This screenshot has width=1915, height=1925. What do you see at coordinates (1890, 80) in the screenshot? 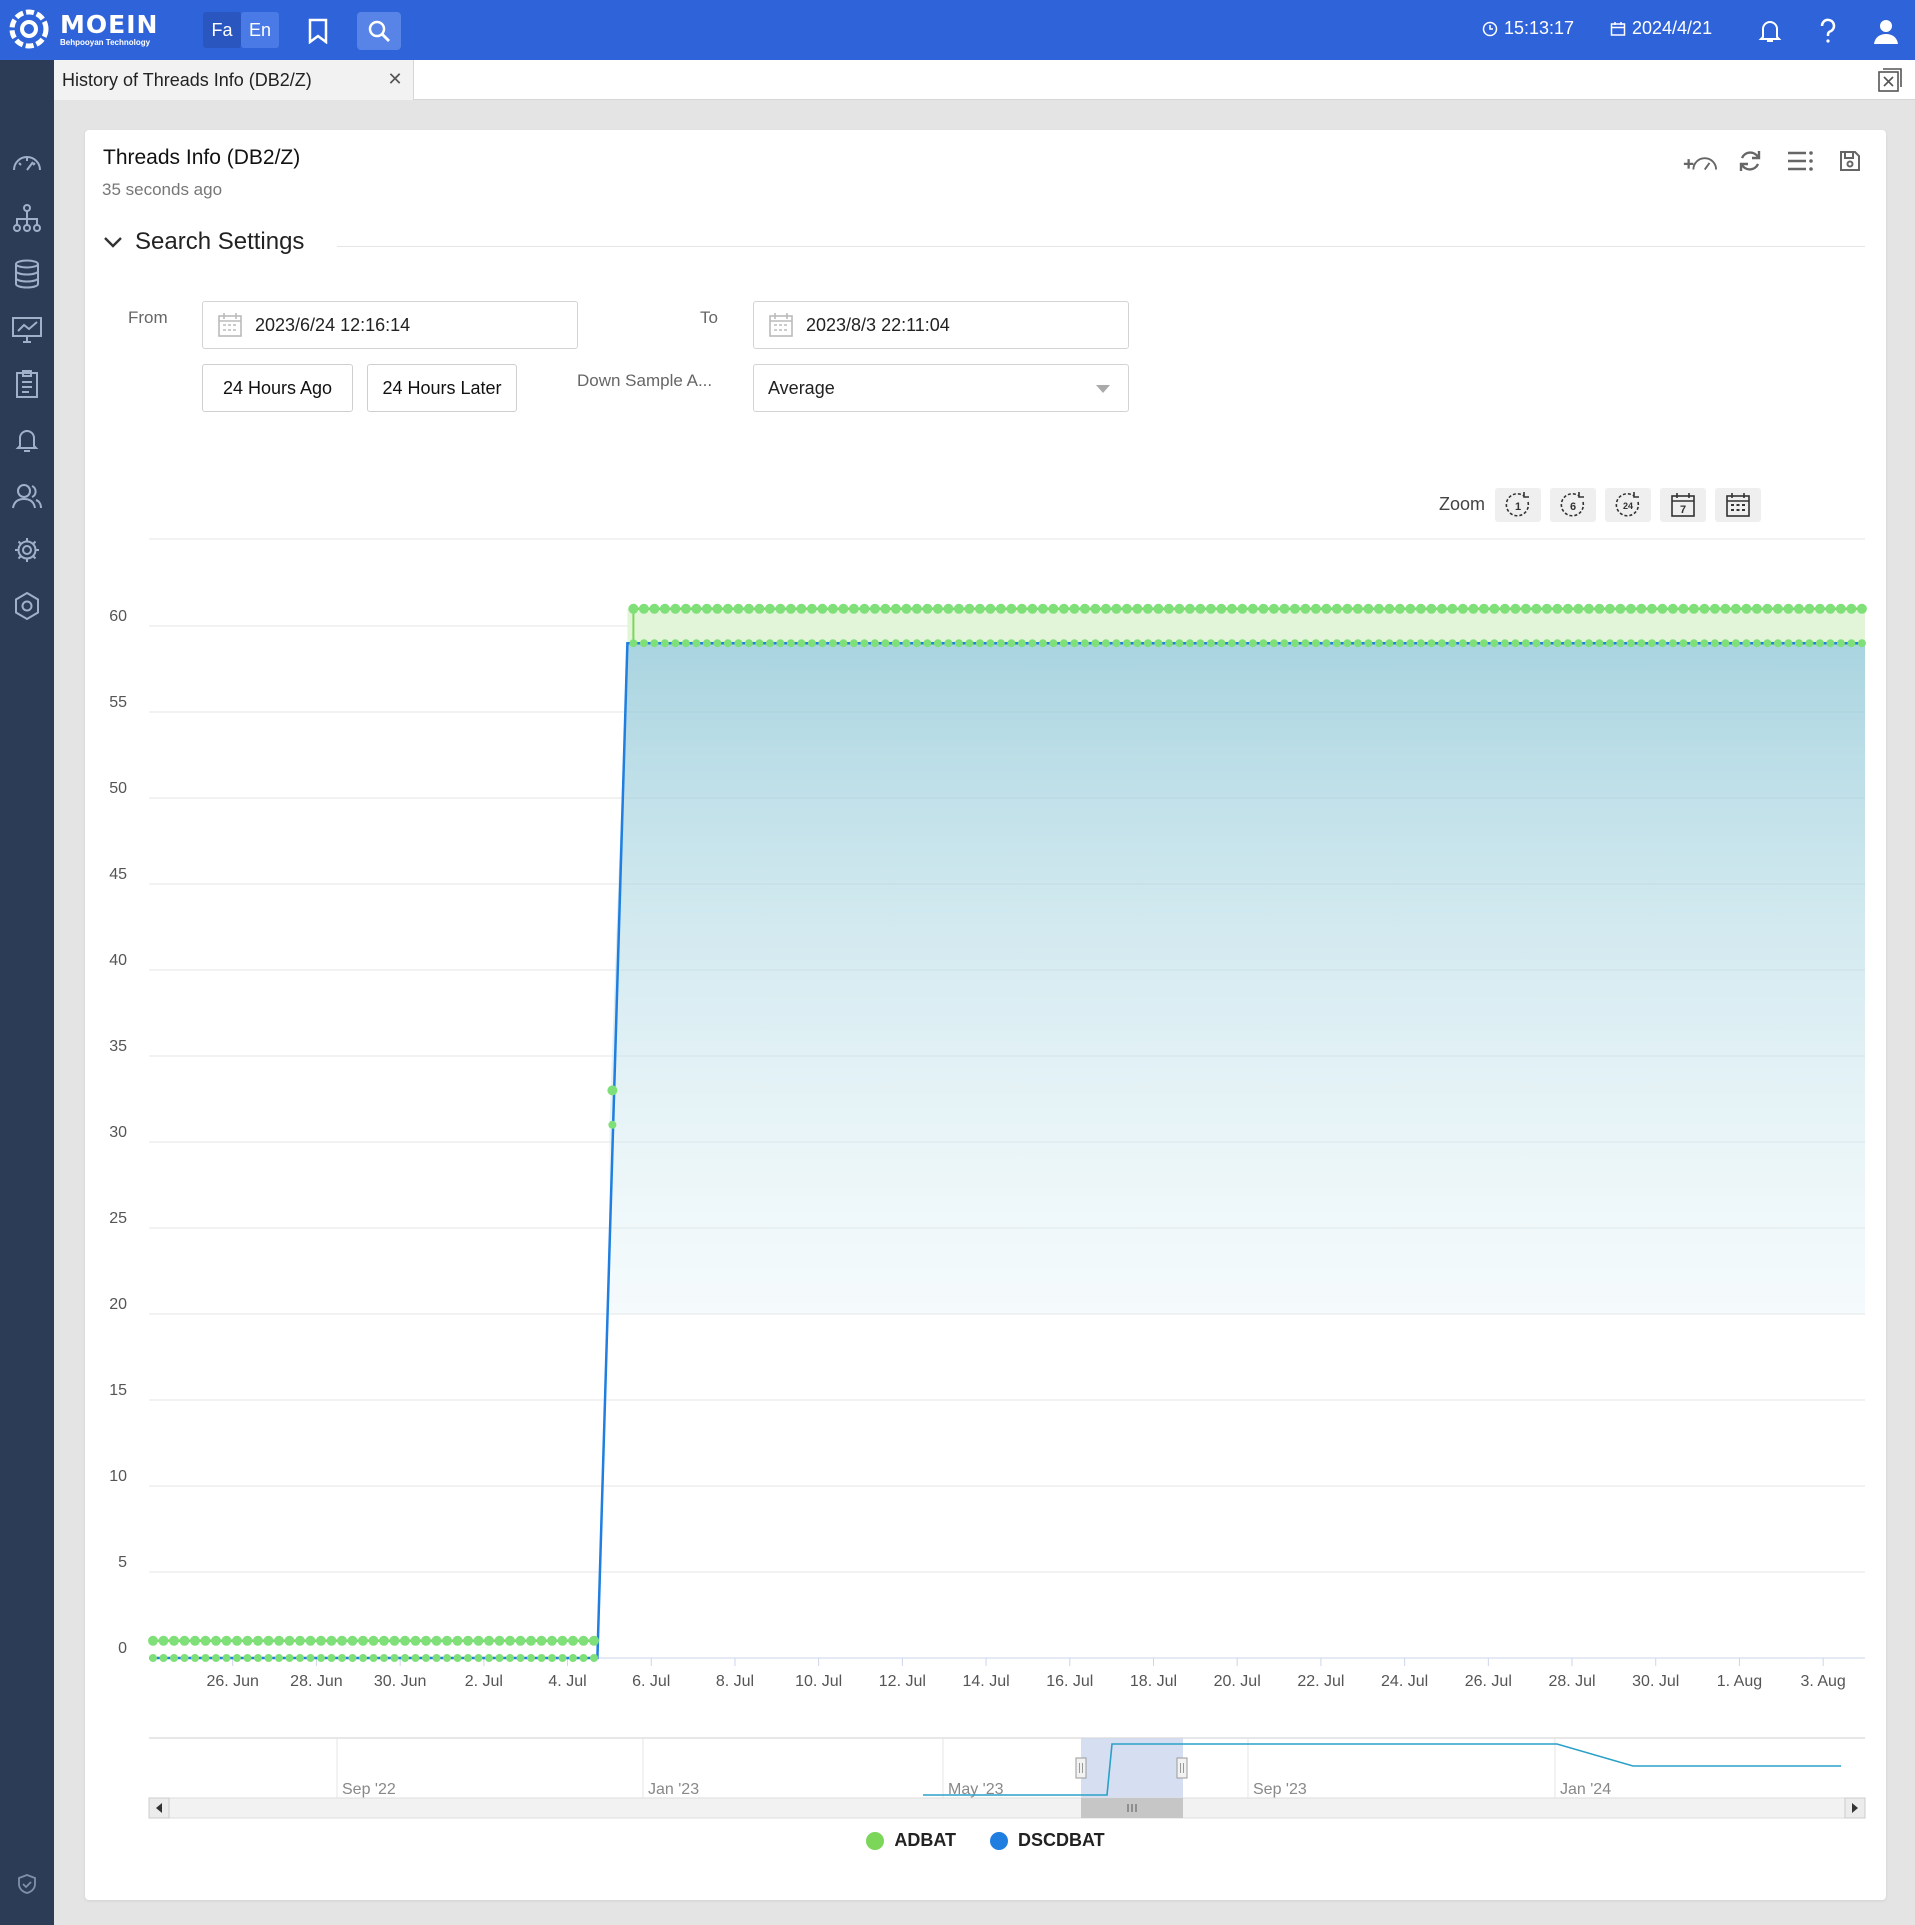
I see `close-all-tabs-icon` at bounding box center [1890, 80].